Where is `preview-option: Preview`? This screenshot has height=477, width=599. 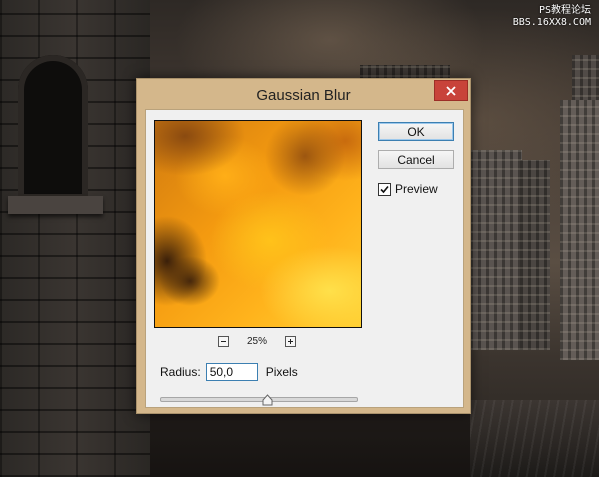 preview-option: Preview is located at coordinates (408, 189).